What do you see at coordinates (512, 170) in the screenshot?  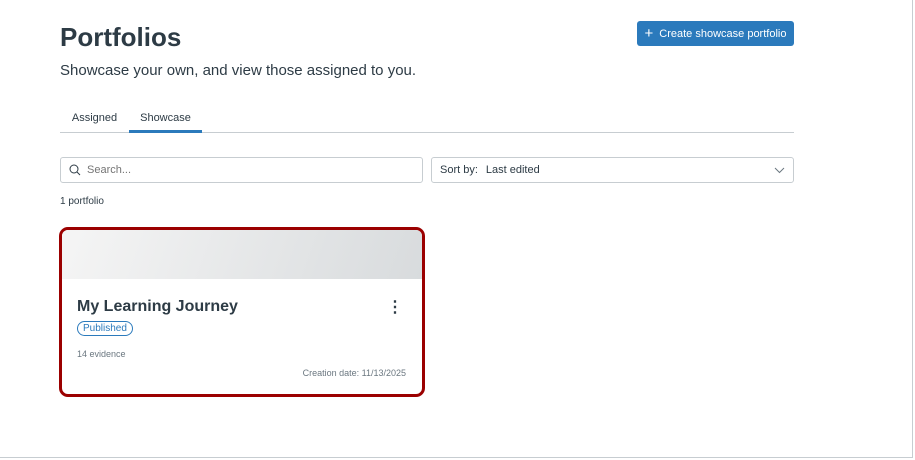 I see `sort-value: Last edited` at bounding box center [512, 170].